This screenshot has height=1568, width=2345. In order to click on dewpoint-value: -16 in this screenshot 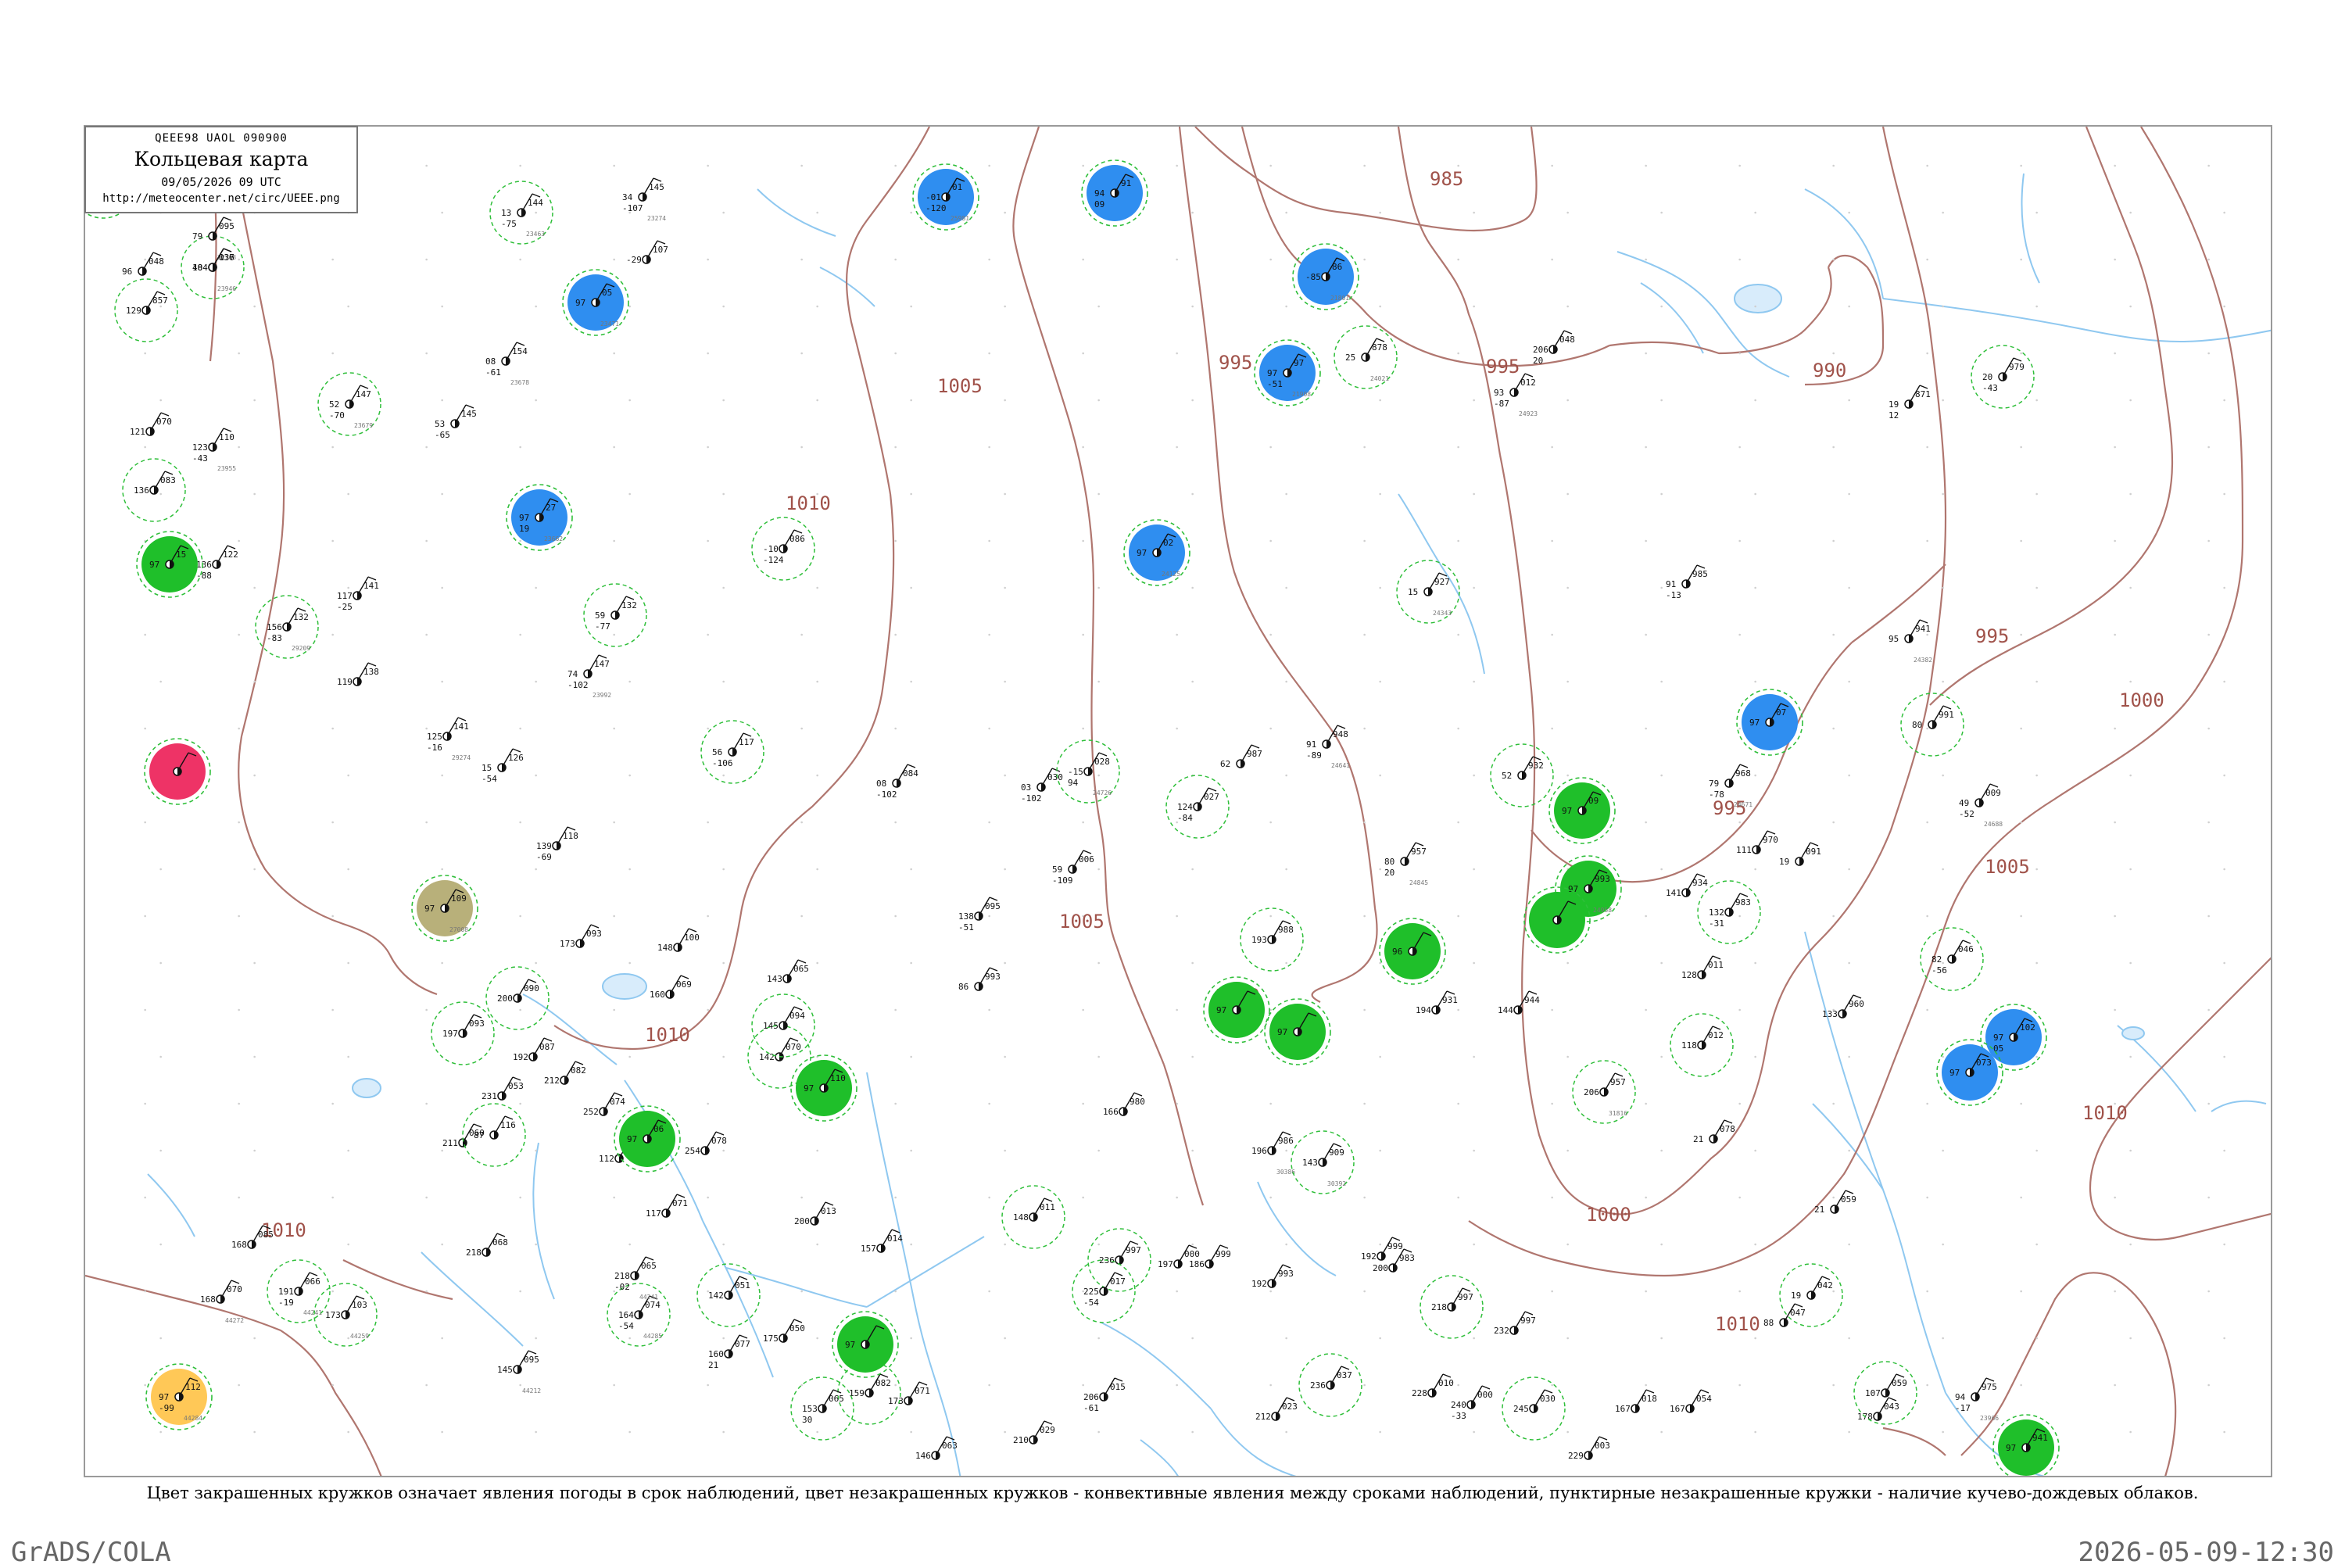, I will do `click(434, 748)`.